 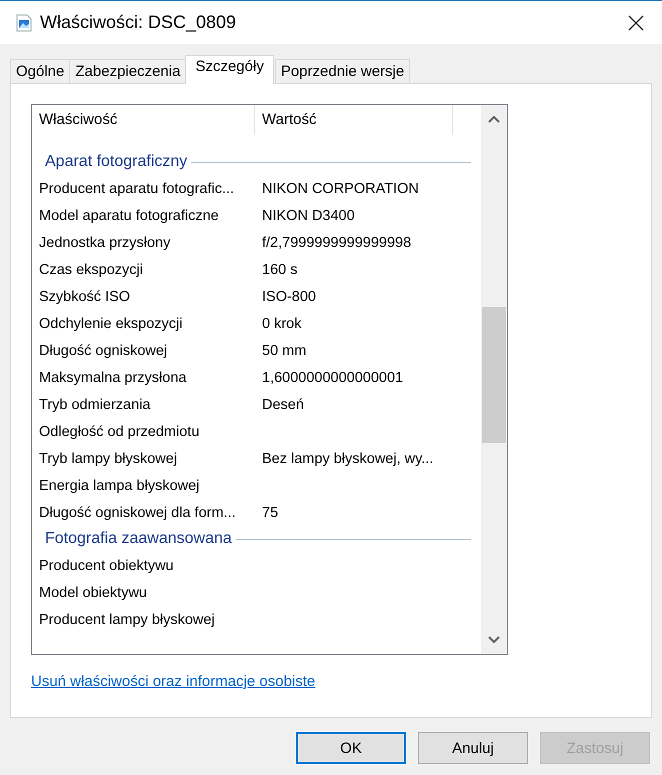 What do you see at coordinates (129, 216) in the screenshot?
I see `property-name: Model aparatu fotograficzne` at bounding box center [129, 216].